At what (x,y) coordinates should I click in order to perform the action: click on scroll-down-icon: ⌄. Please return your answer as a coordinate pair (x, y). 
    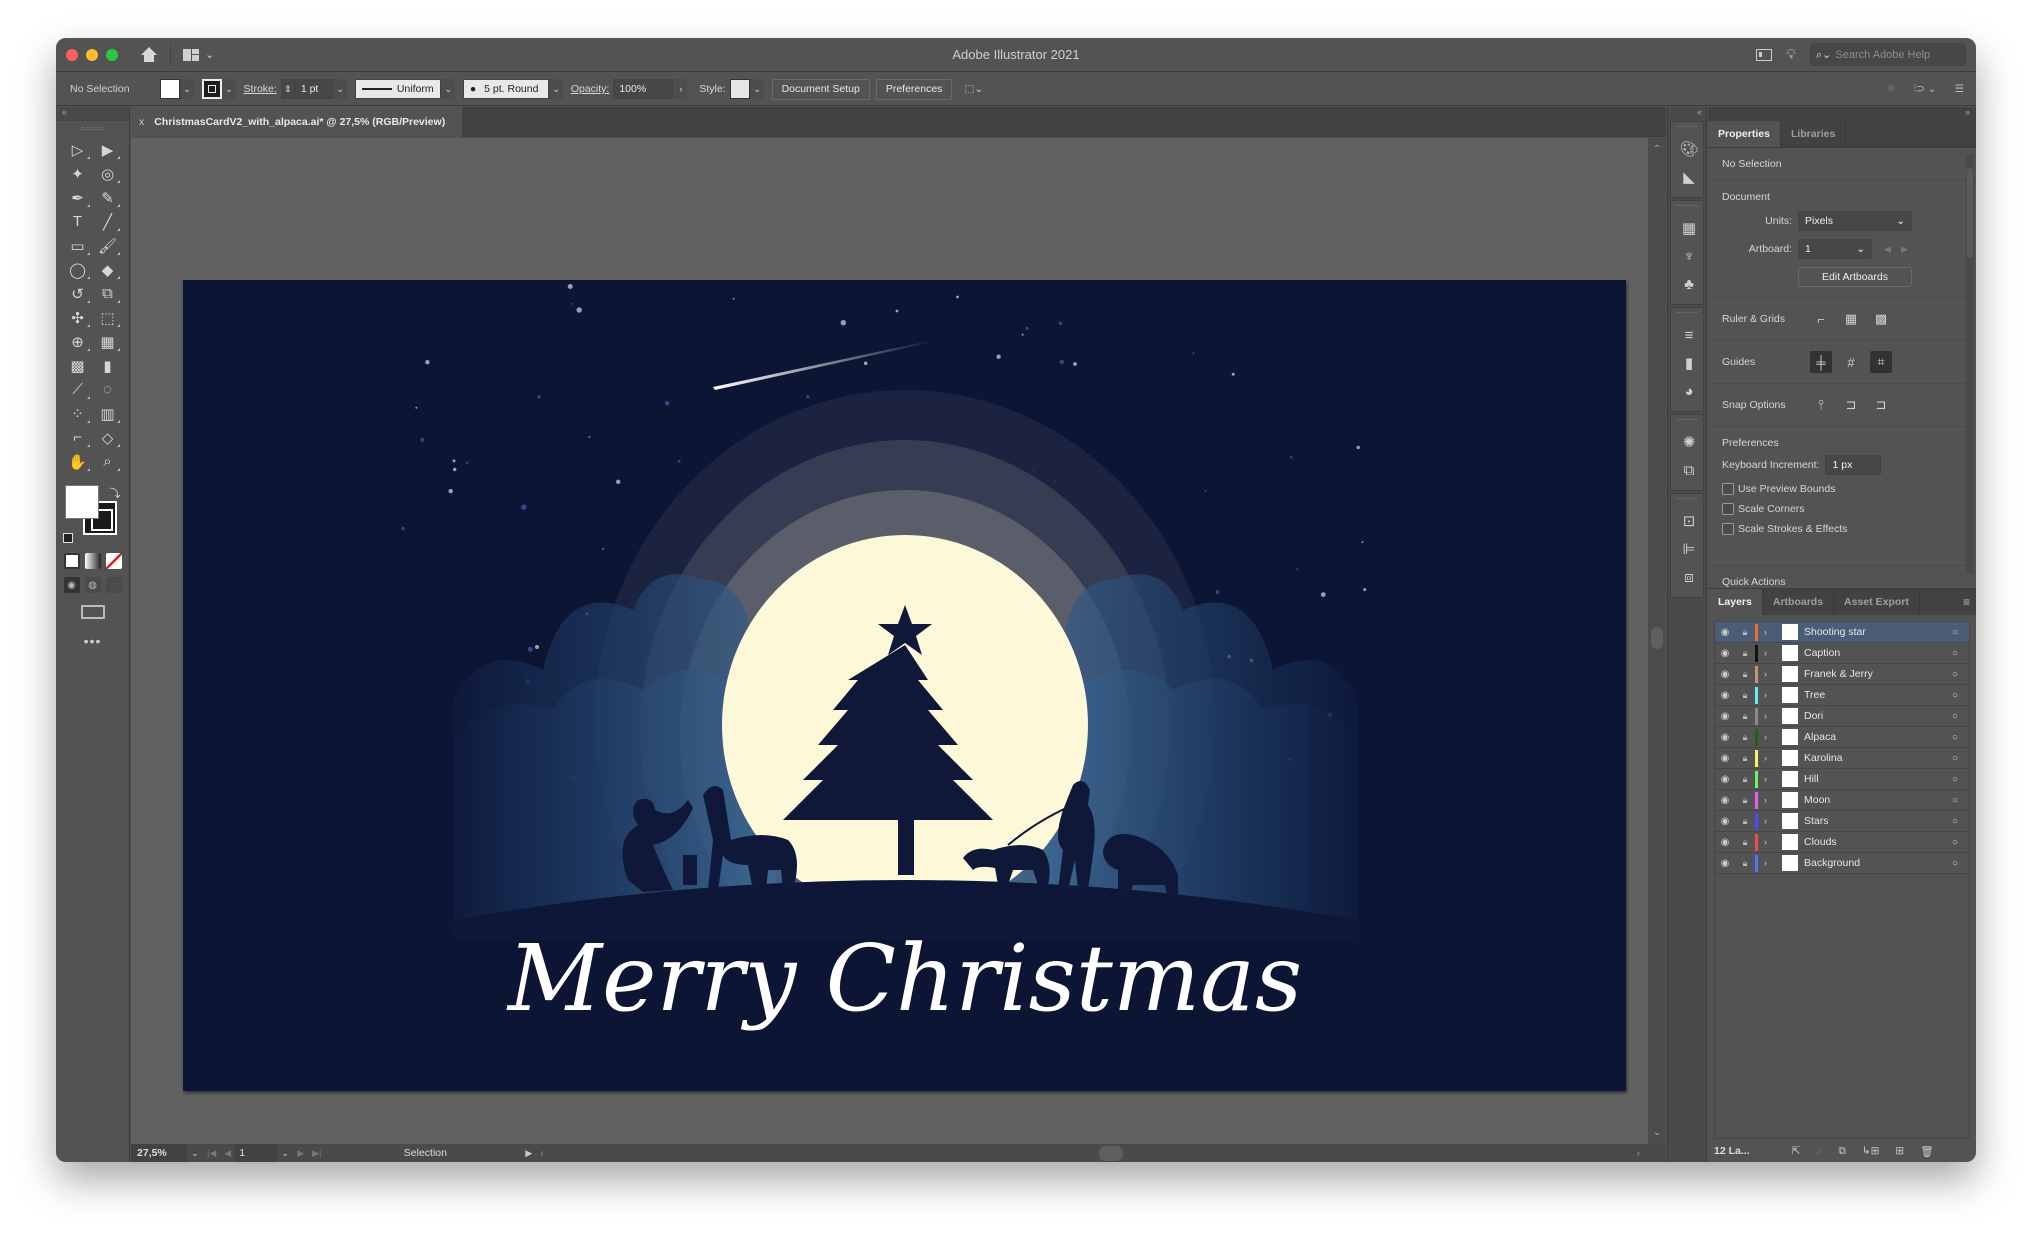
    Looking at the image, I should click on (1657, 1132).